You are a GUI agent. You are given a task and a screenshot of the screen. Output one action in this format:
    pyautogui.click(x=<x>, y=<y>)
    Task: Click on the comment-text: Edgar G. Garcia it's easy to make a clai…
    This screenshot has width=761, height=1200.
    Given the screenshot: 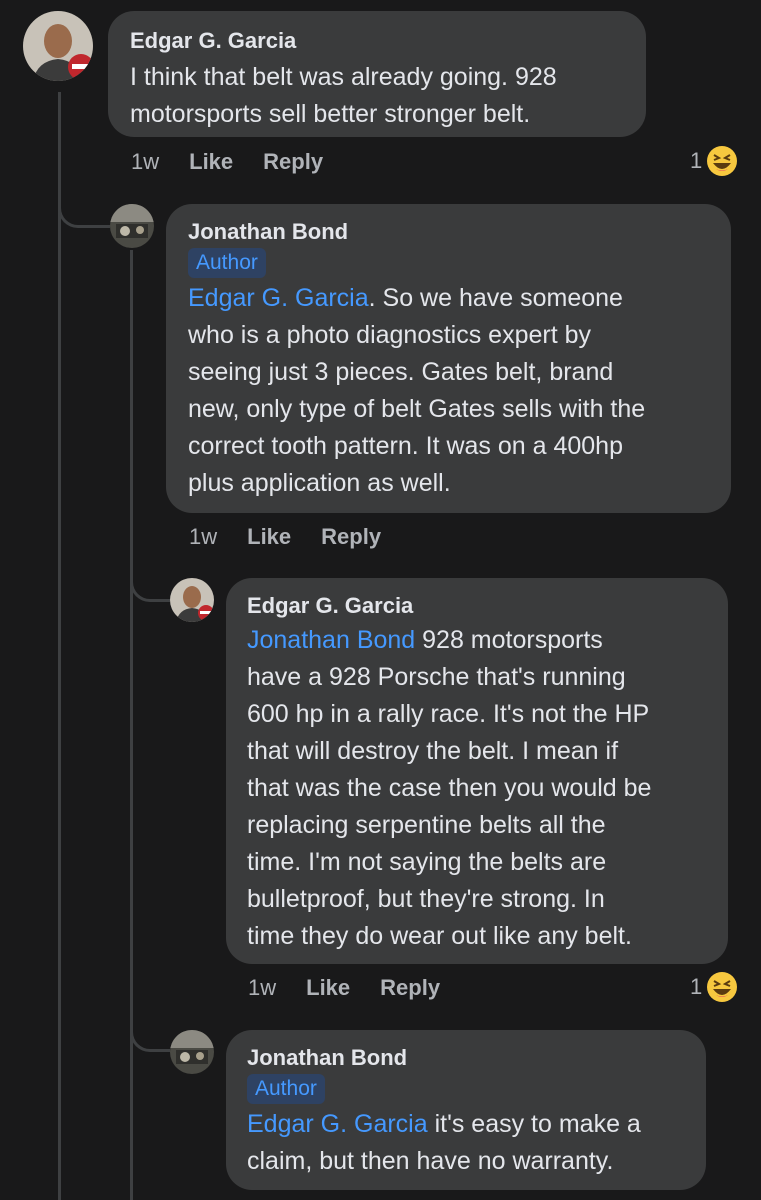 What is the action you would take?
    pyautogui.click(x=444, y=1142)
    